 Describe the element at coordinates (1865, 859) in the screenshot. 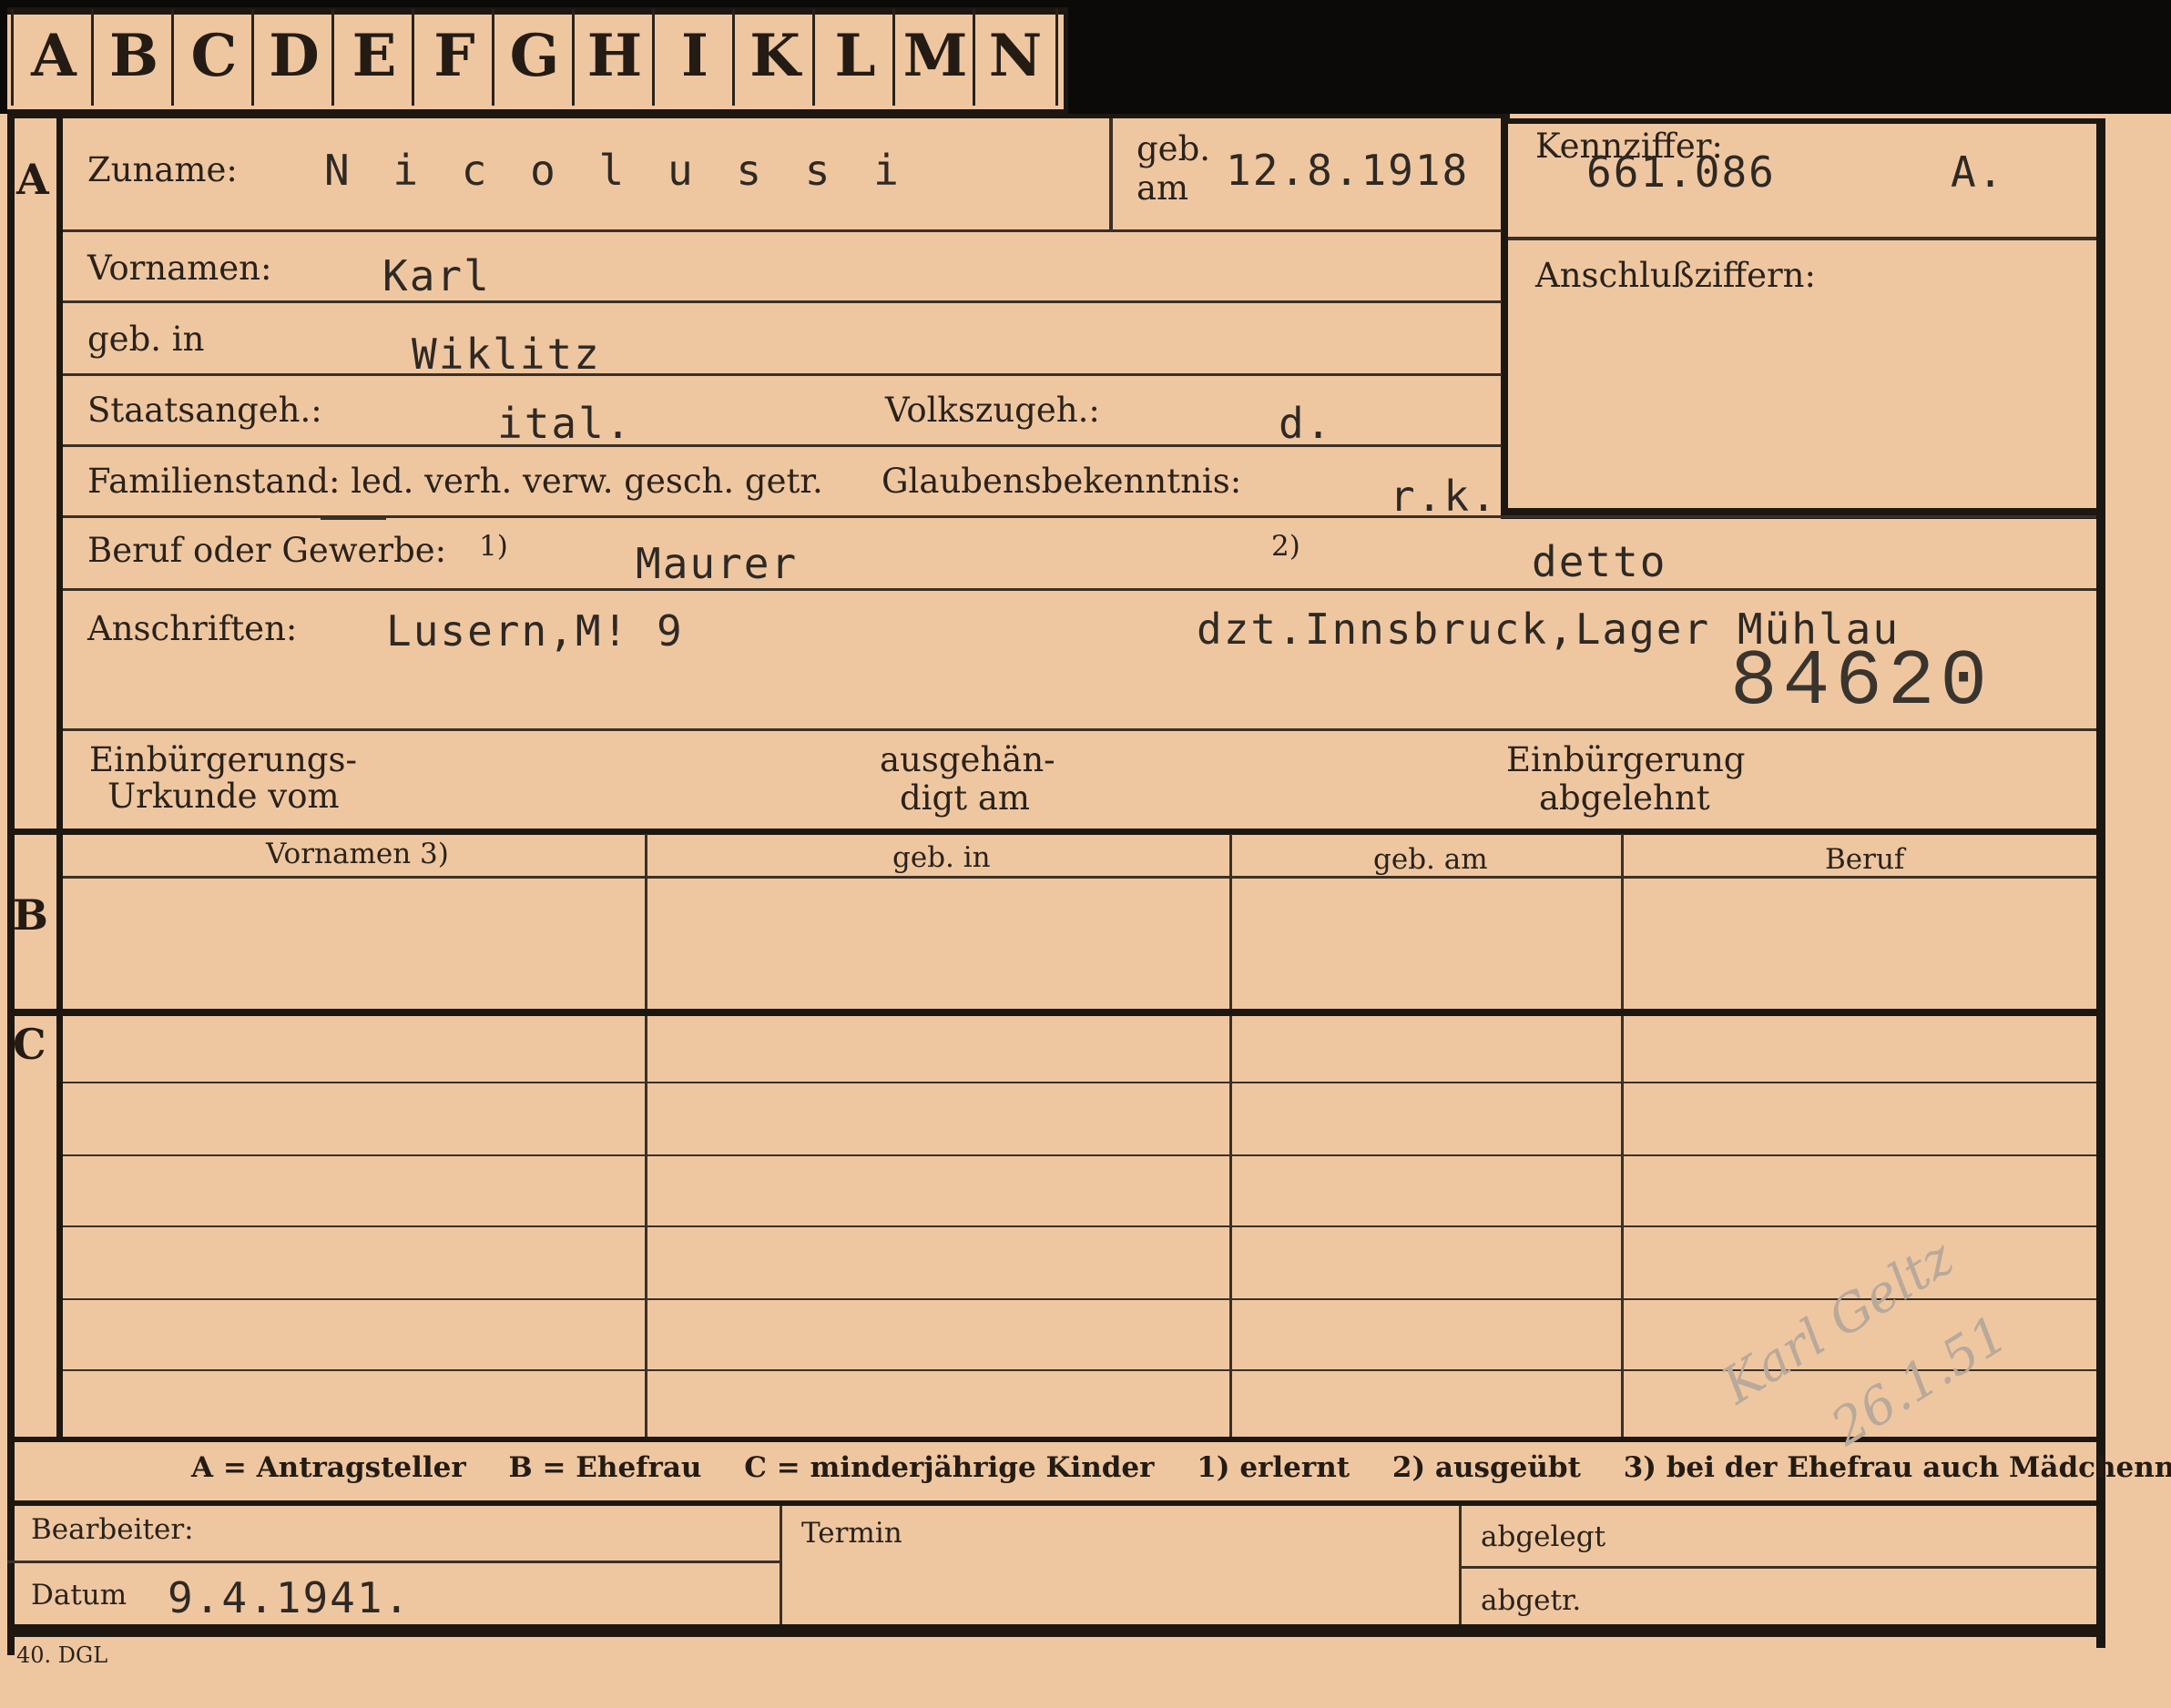

I see `table-header-beruf: Beruf` at that location.